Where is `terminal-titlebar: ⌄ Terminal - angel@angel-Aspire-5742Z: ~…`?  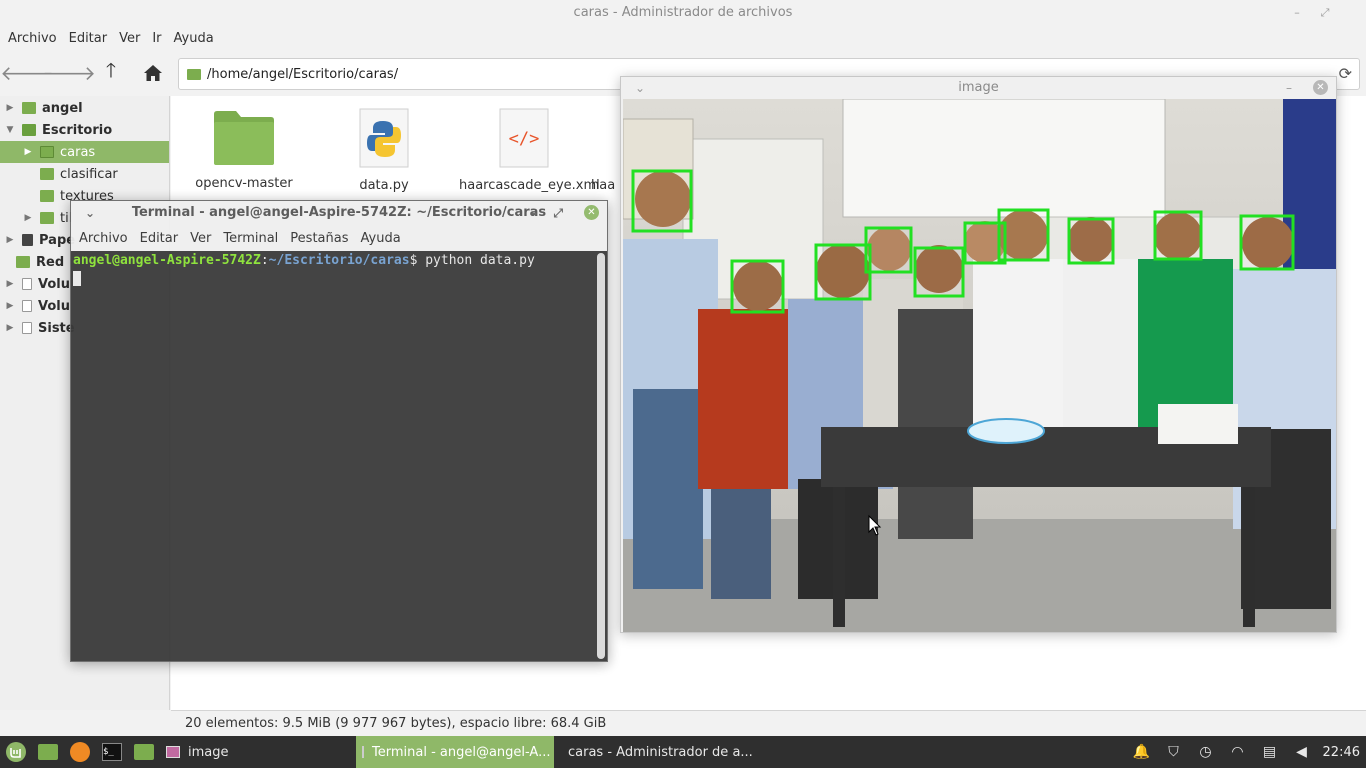 terminal-titlebar: ⌄ Terminal - angel@angel-Aspire-5742Z: ~… is located at coordinates (339, 213).